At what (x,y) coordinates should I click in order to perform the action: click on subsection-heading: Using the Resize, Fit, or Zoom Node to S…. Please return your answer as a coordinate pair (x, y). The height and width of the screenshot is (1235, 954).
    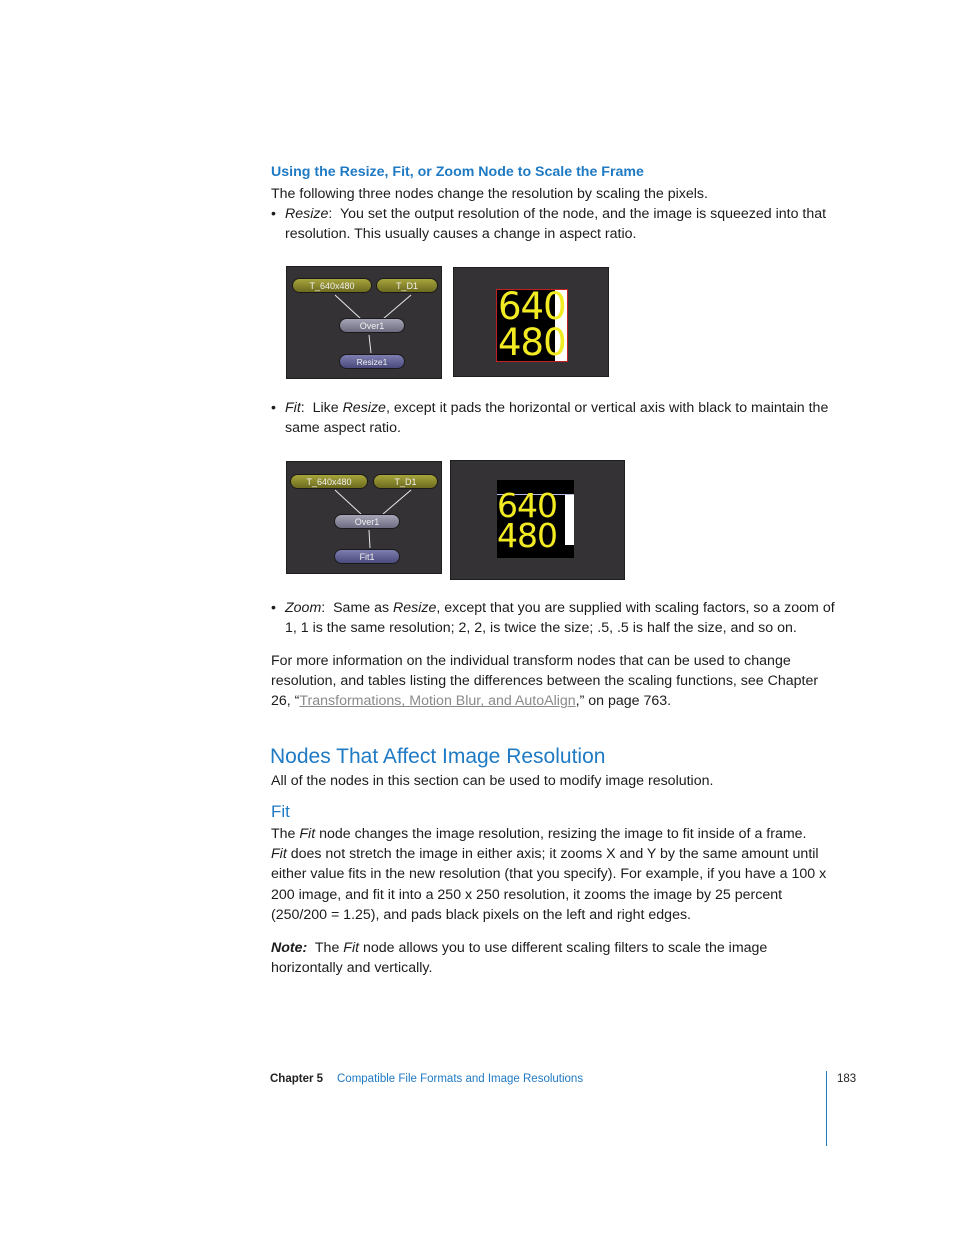
    Looking at the image, I should click on (457, 172).